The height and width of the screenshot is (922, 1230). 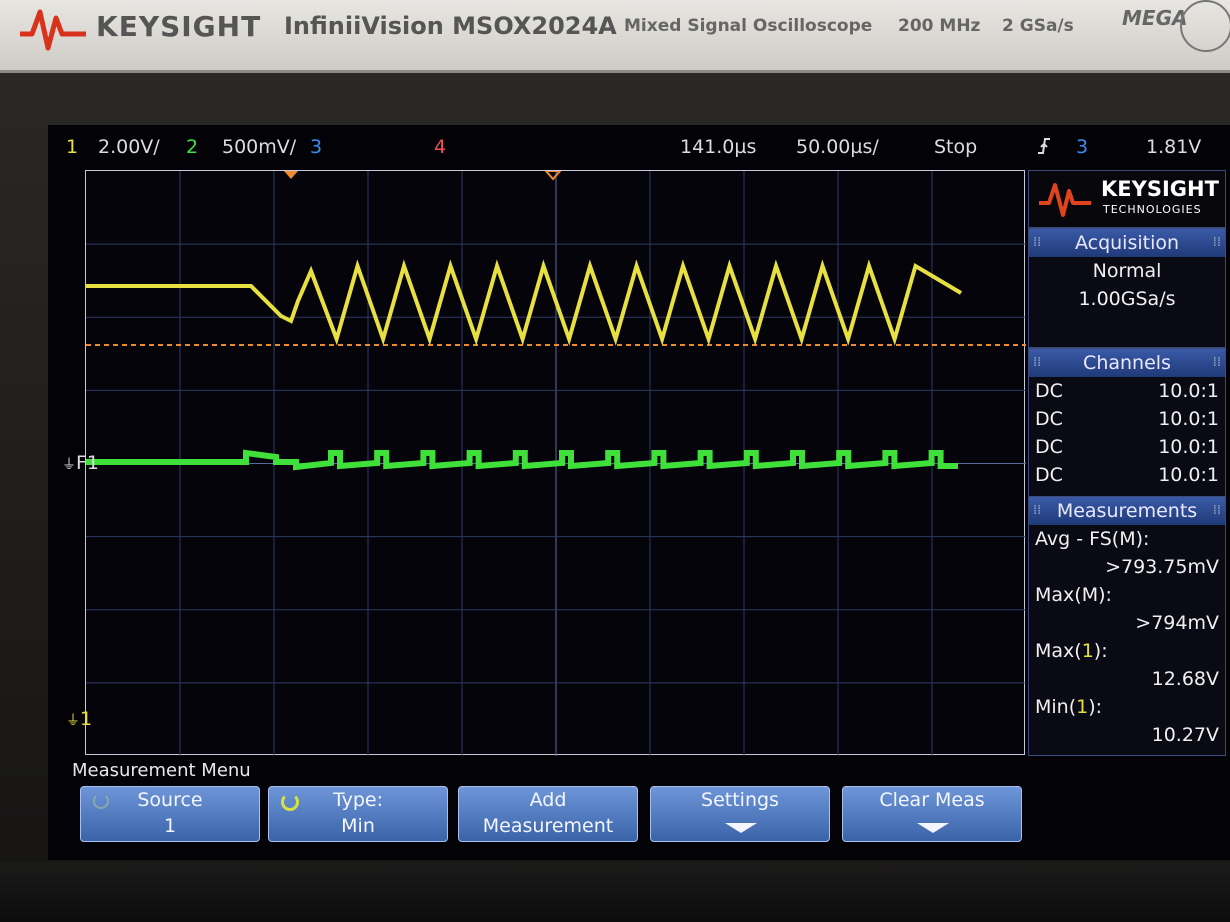 What do you see at coordinates (358, 814) in the screenshot?
I see `softkey-type: Type: Min` at bounding box center [358, 814].